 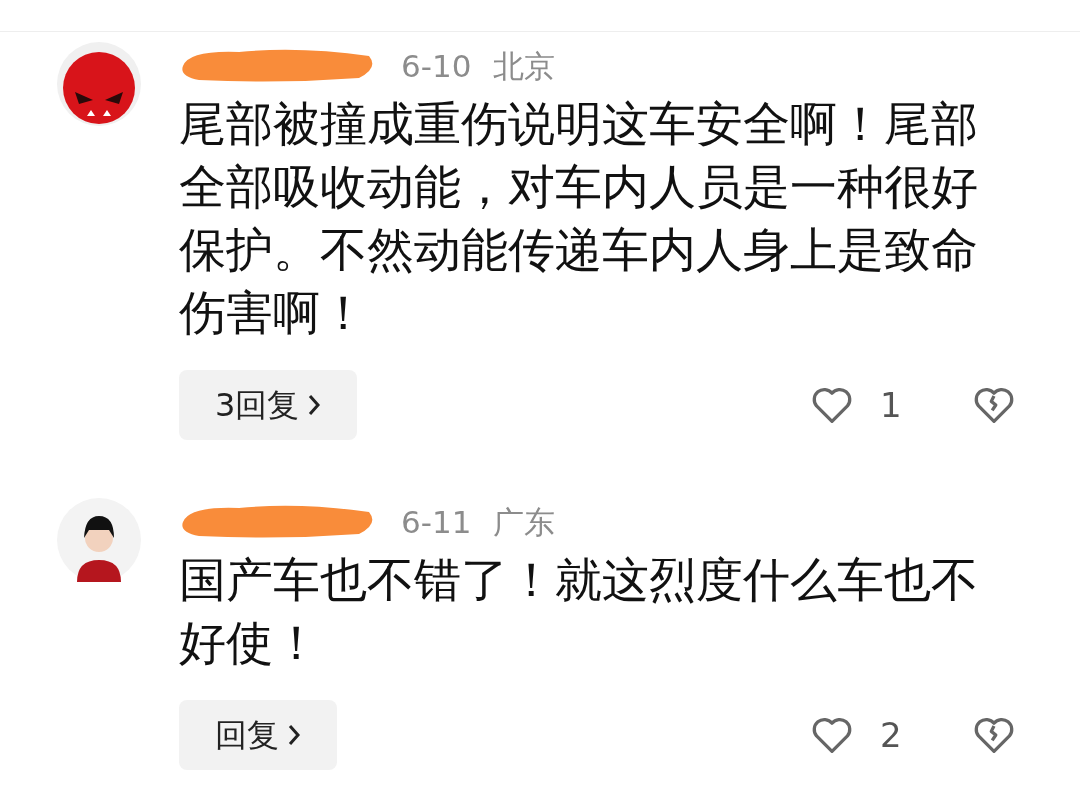 What do you see at coordinates (579, 611) in the screenshot?
I see `comment-text: 国产车也不错了！就这烈度什么车也不好使！` at bounding box center [579, 611].